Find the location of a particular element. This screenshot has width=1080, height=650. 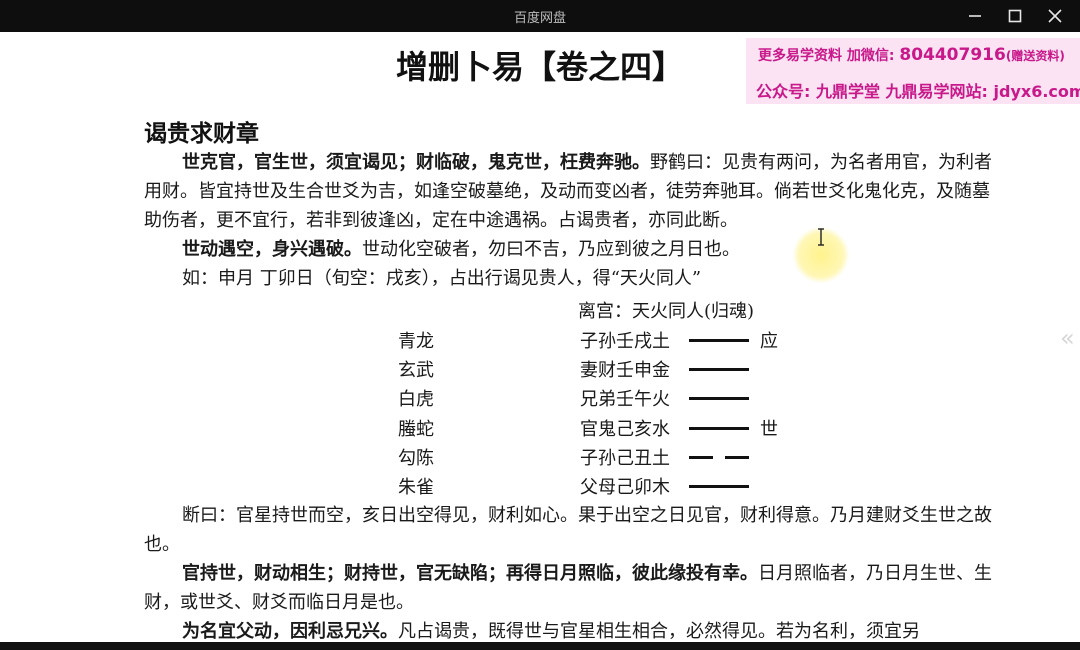

bottom-bar is located at coordinates (540, 646).